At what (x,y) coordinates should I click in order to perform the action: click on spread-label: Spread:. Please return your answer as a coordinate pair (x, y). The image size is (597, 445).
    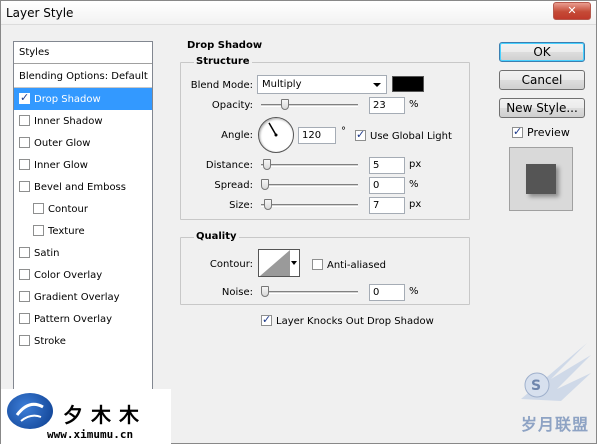
    Looking at the image, I should click on (233, 185).